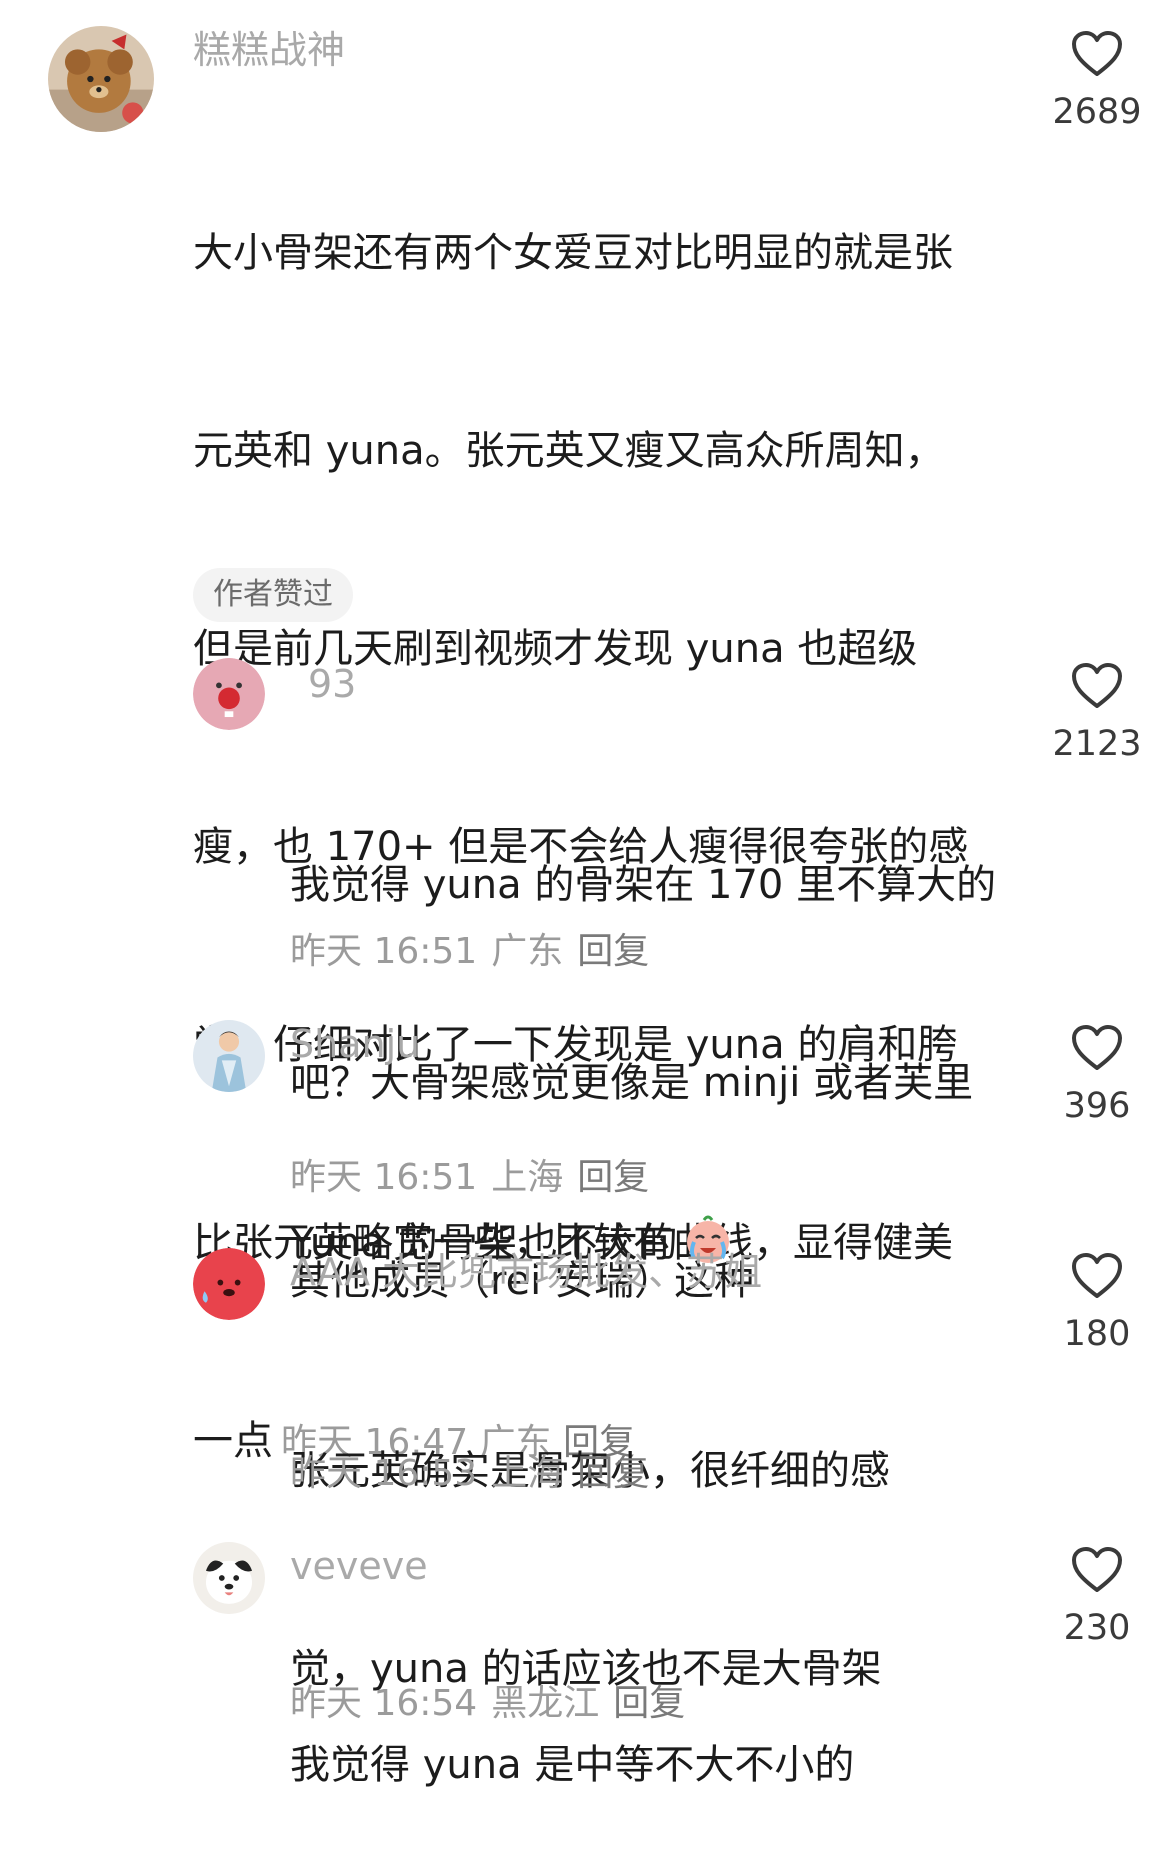 The width and height of the screenshot is (1170, 1864). I want to click on comment-location: 黑龙江, so click(545, 1703).